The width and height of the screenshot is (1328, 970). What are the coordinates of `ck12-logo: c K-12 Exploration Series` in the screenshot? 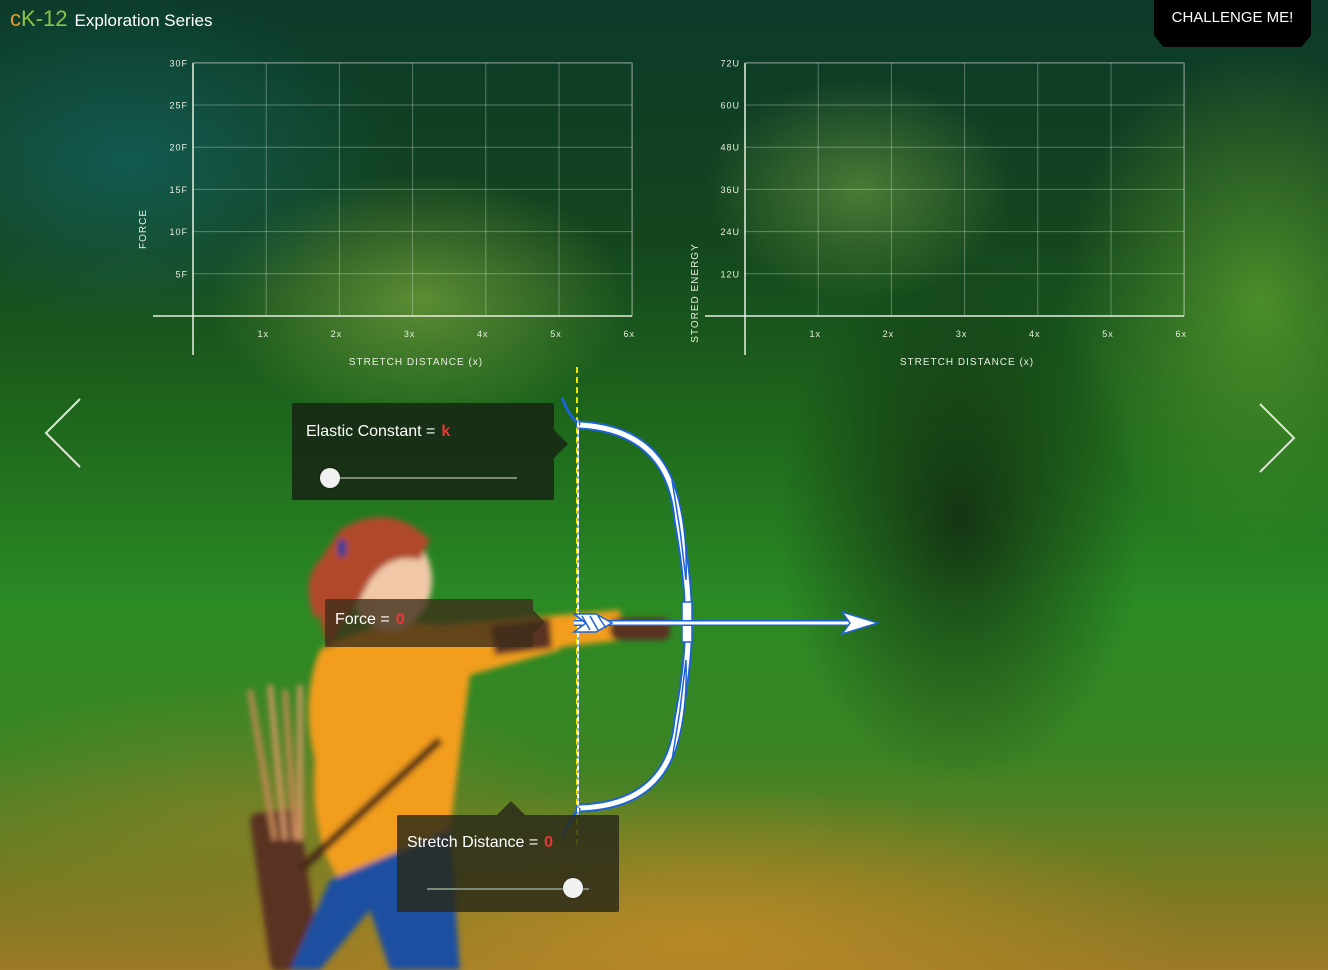 It's located at (111, 19).